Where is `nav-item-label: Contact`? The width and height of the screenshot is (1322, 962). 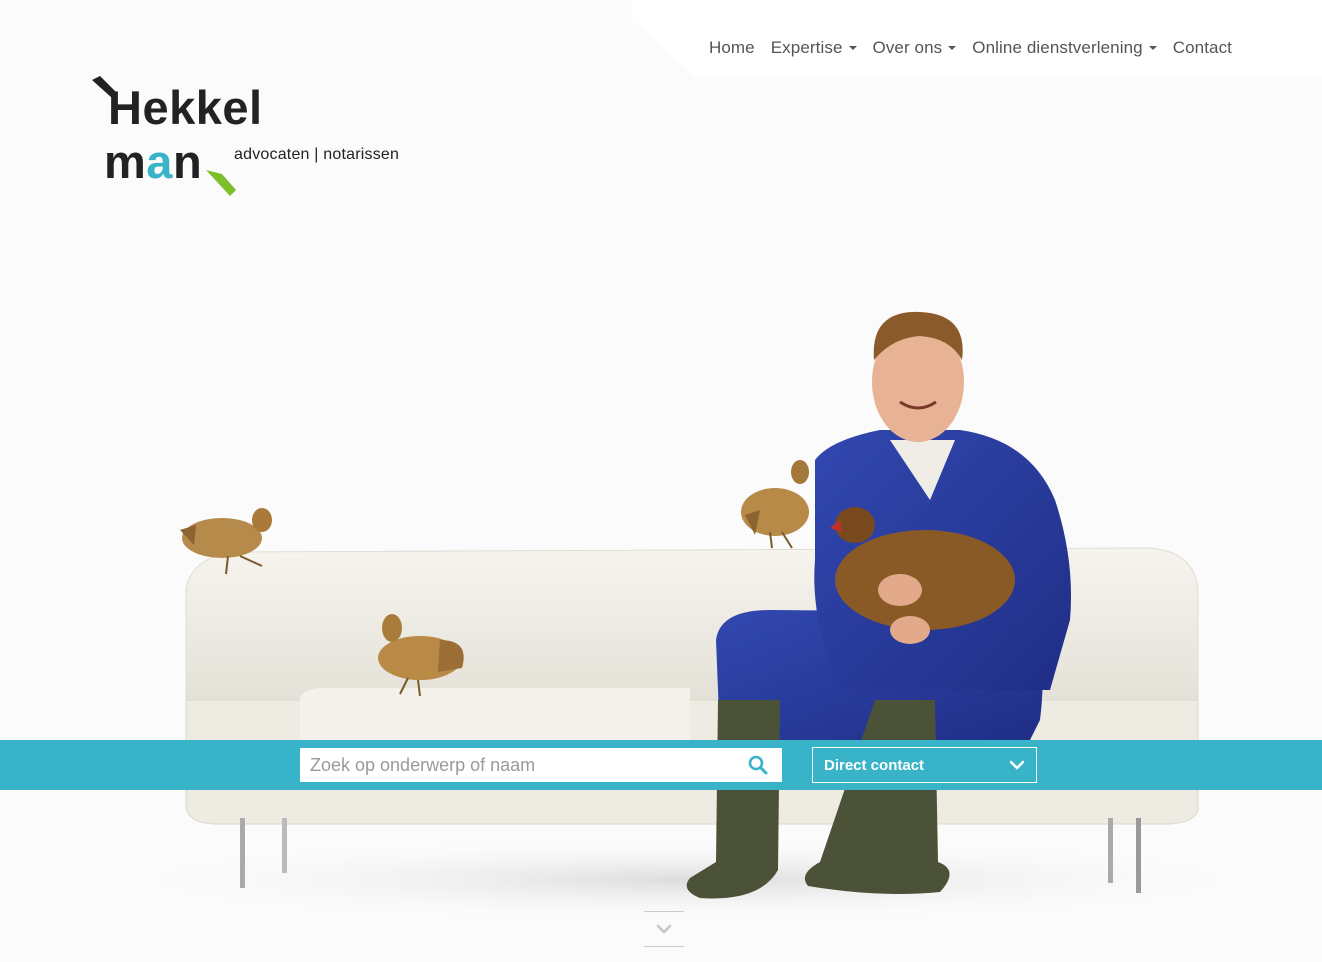 nav-item-label: Contact is located at coordinates (1202, 47).